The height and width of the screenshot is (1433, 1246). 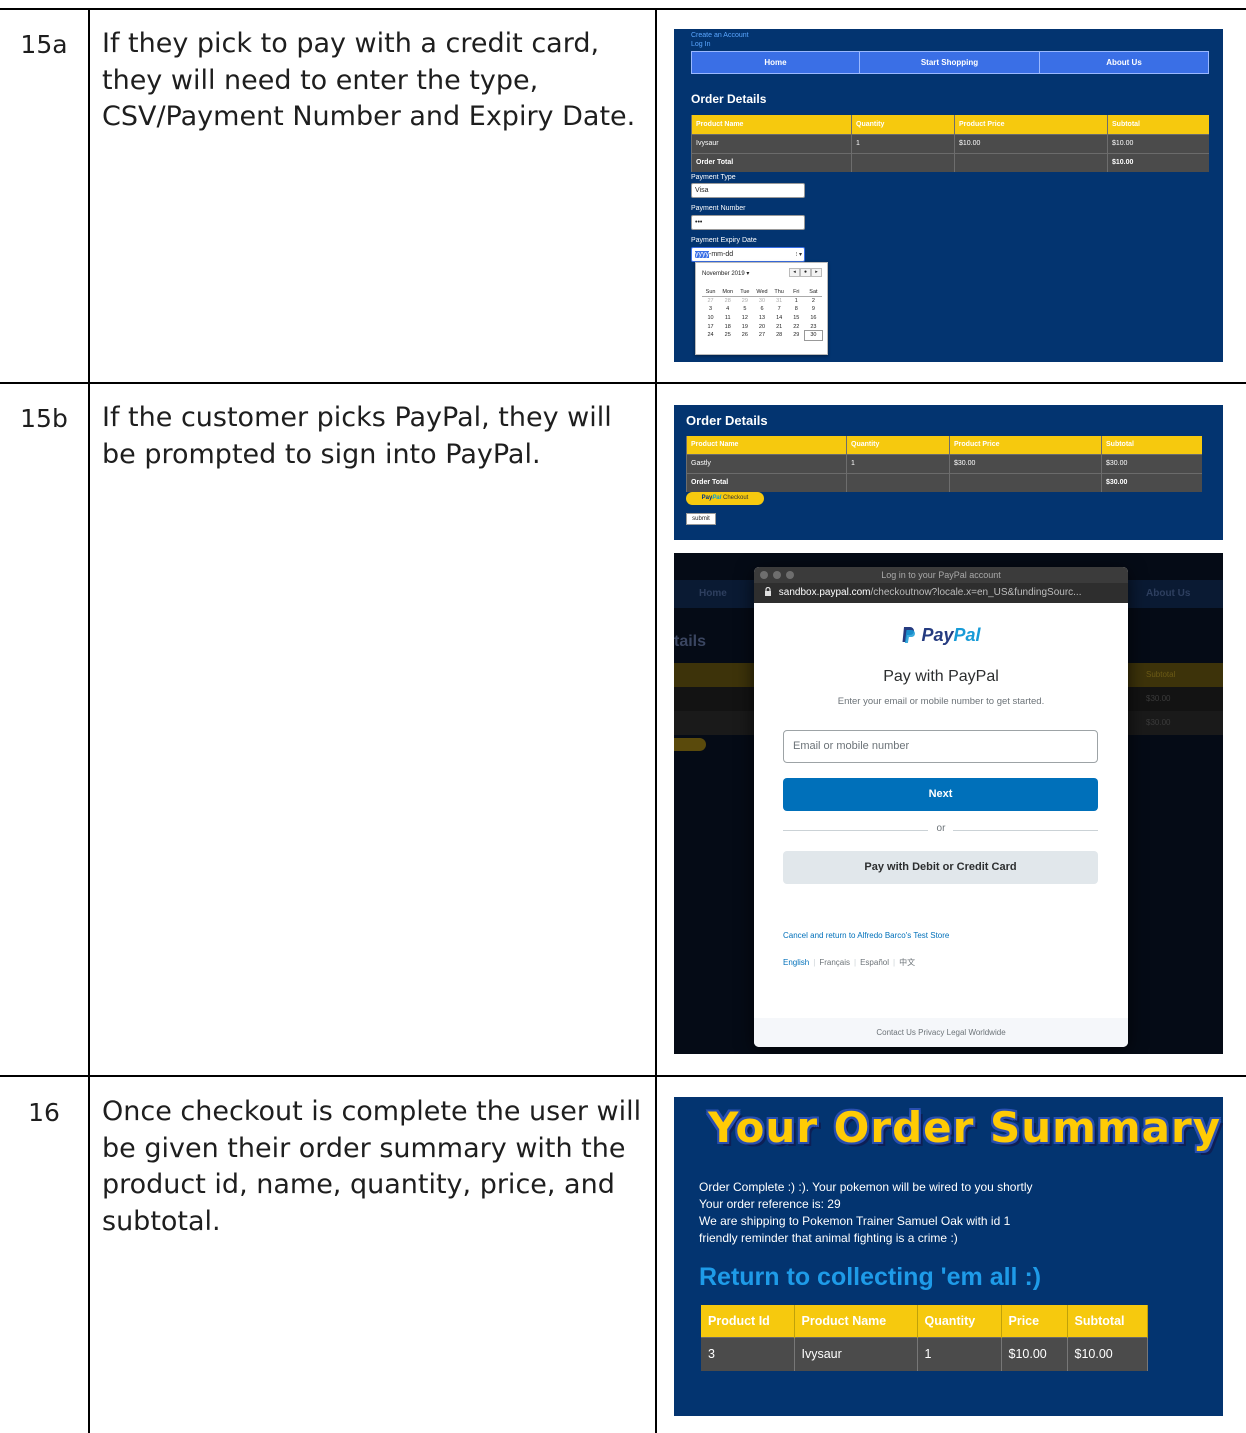 I want to click on calendar-day: 9, so click(x=813, y=309).